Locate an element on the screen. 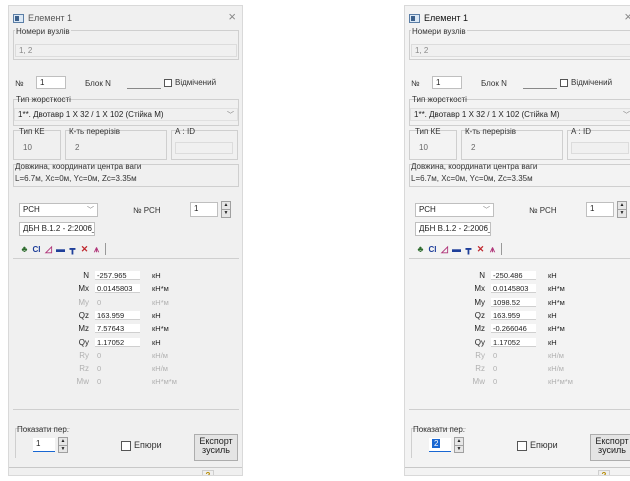  force-unit: кН*м*м is located at coordinates (164, 382).